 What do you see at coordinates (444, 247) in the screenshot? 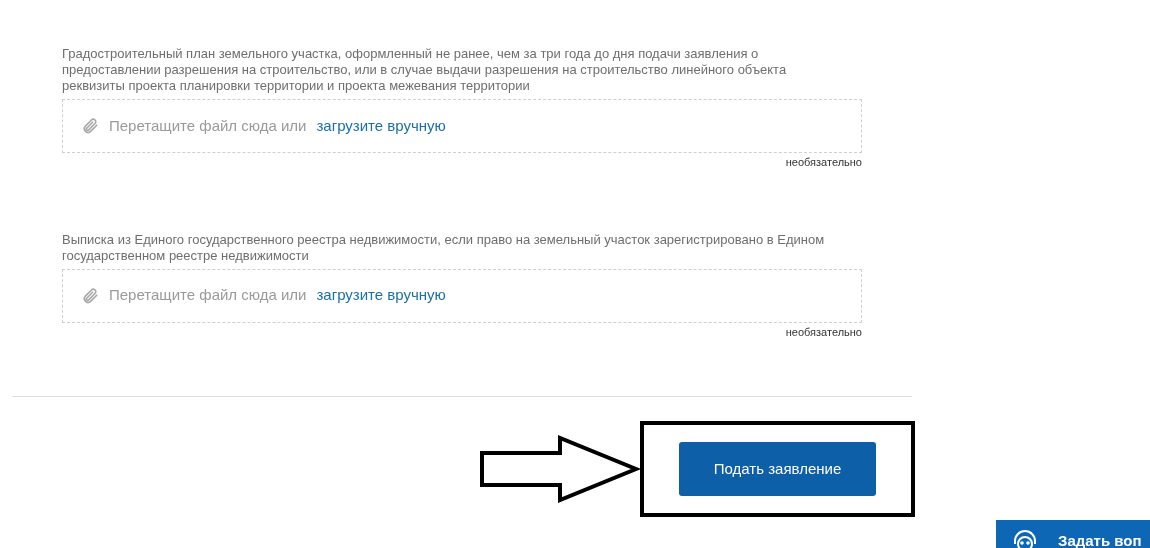
I see `document-label: Выписка из Единого государственного реестра недвижимости, если право на земельный участок зарегистрировано в Едином государственном реестре недвижимости` at bounding box center [444, 247].